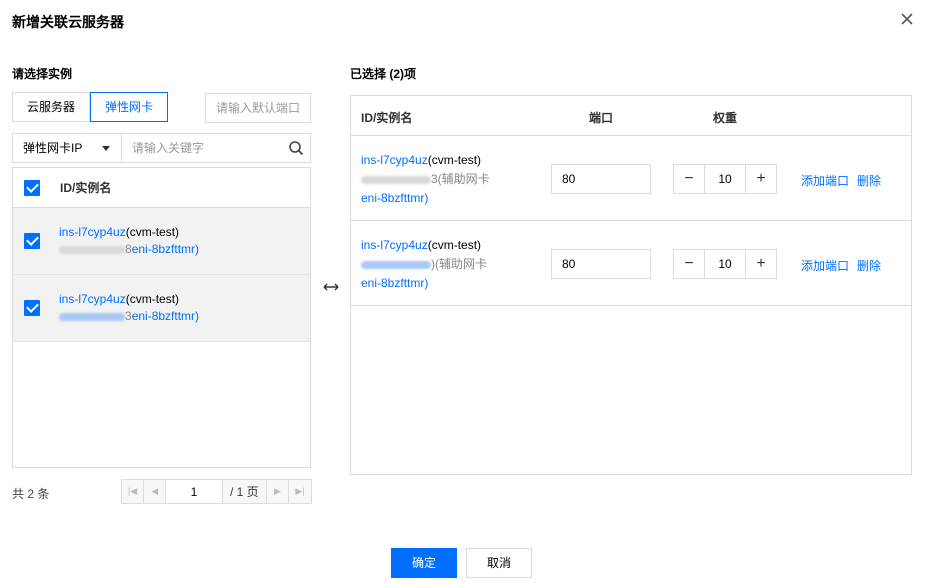  I want to click on eni-ip-suffix: 3, so click(128, 316).